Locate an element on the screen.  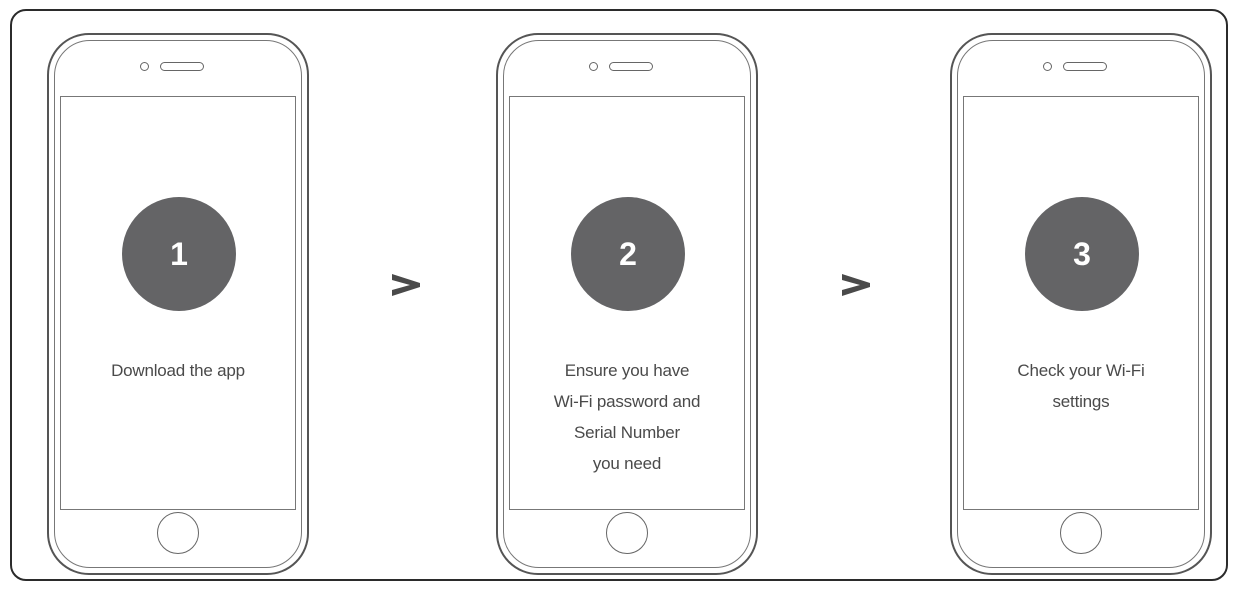
step-number: 3 is located at coordinates (1082, 253).